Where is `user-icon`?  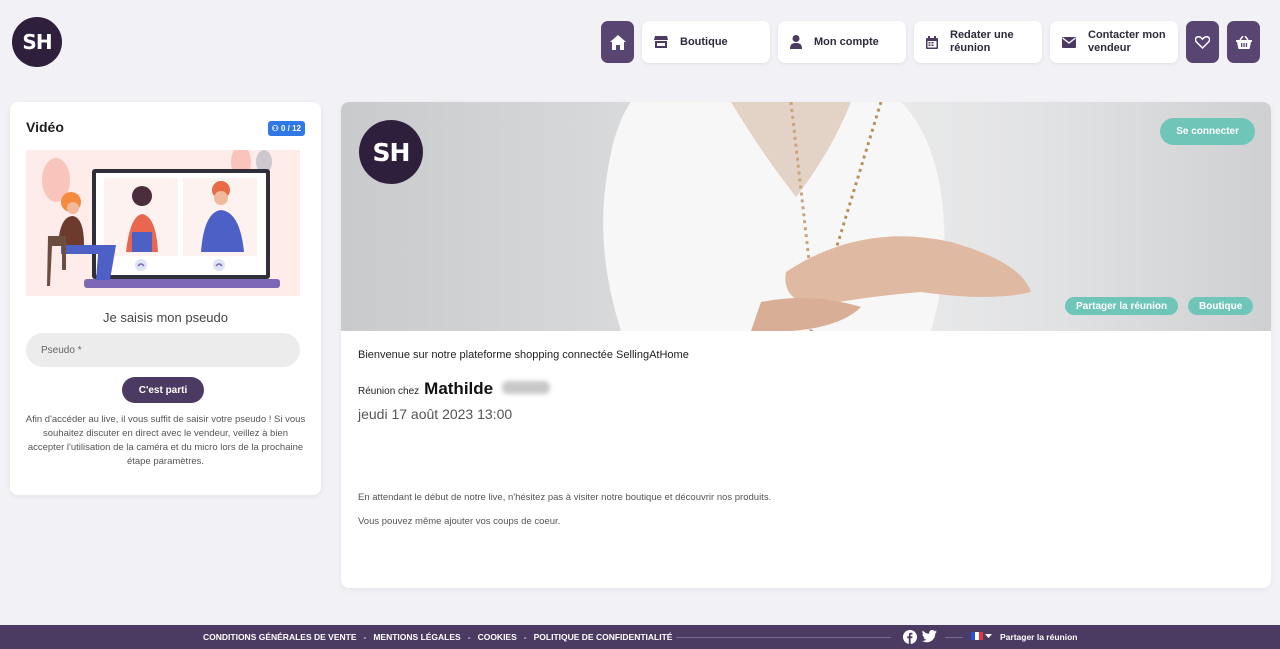
user-icon is located at coordinates (796, 42).